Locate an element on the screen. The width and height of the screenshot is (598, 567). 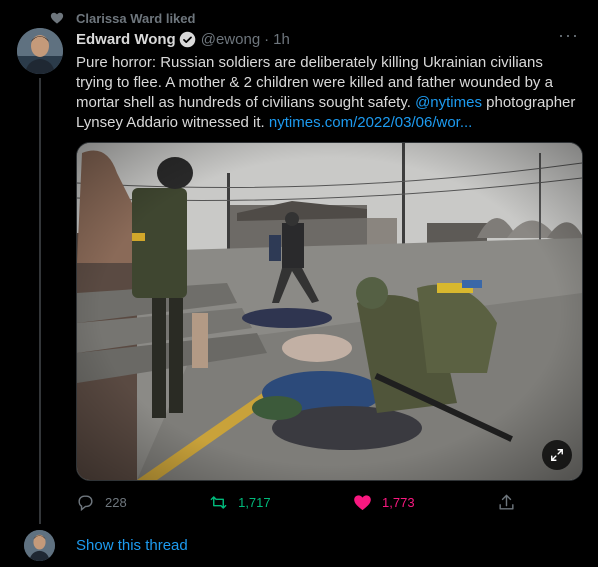
thread-author-avatar is located at coordinates (39, 545).